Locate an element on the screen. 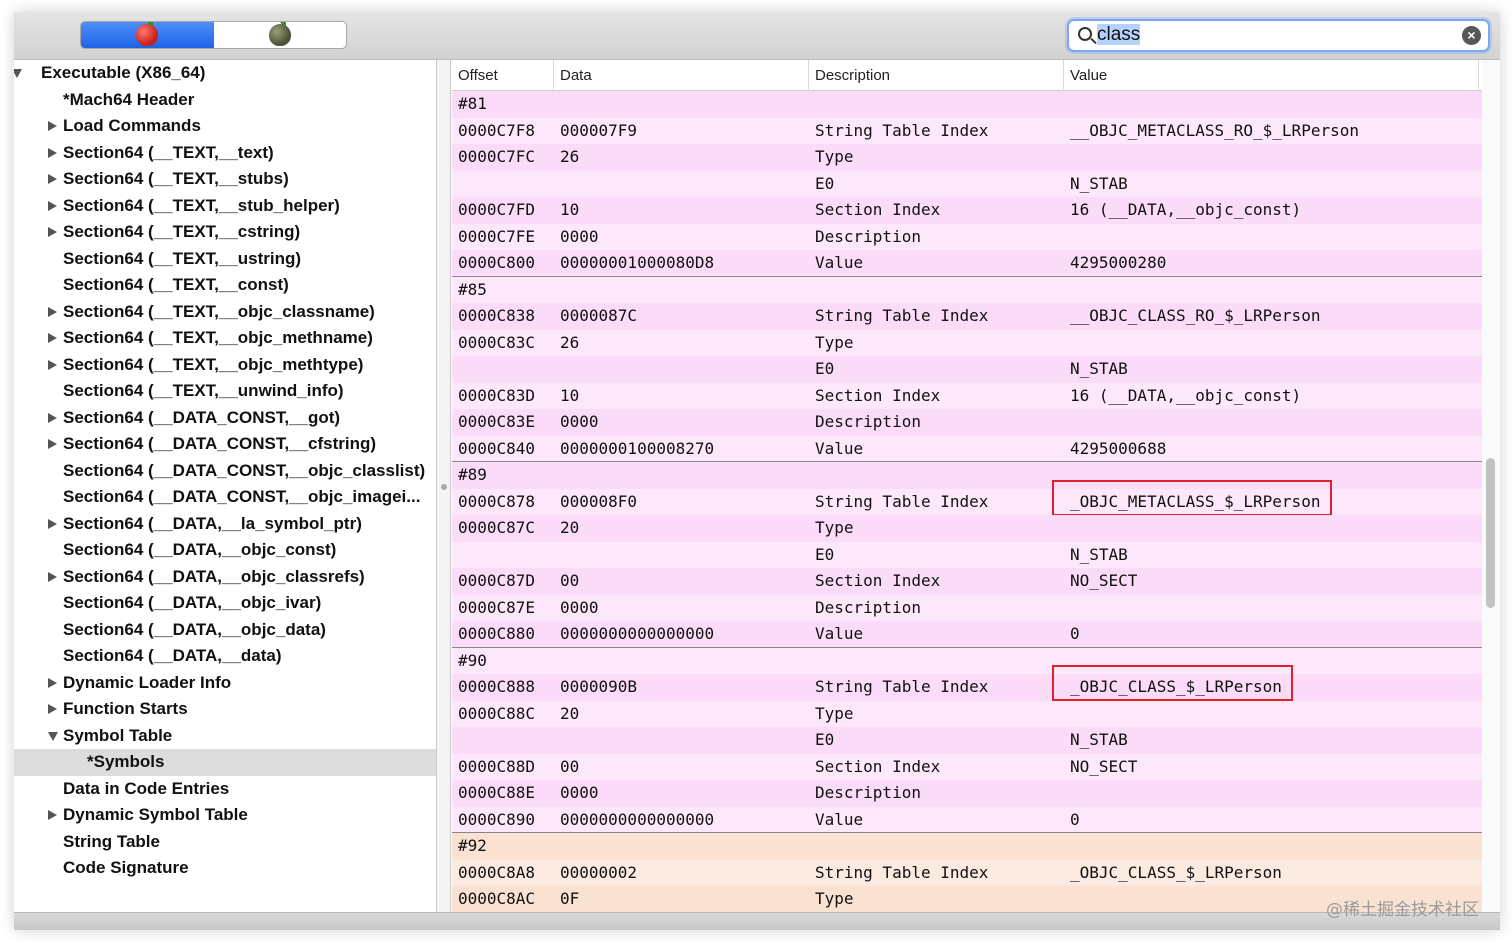  segment-left is located at coordinates (147, 35).